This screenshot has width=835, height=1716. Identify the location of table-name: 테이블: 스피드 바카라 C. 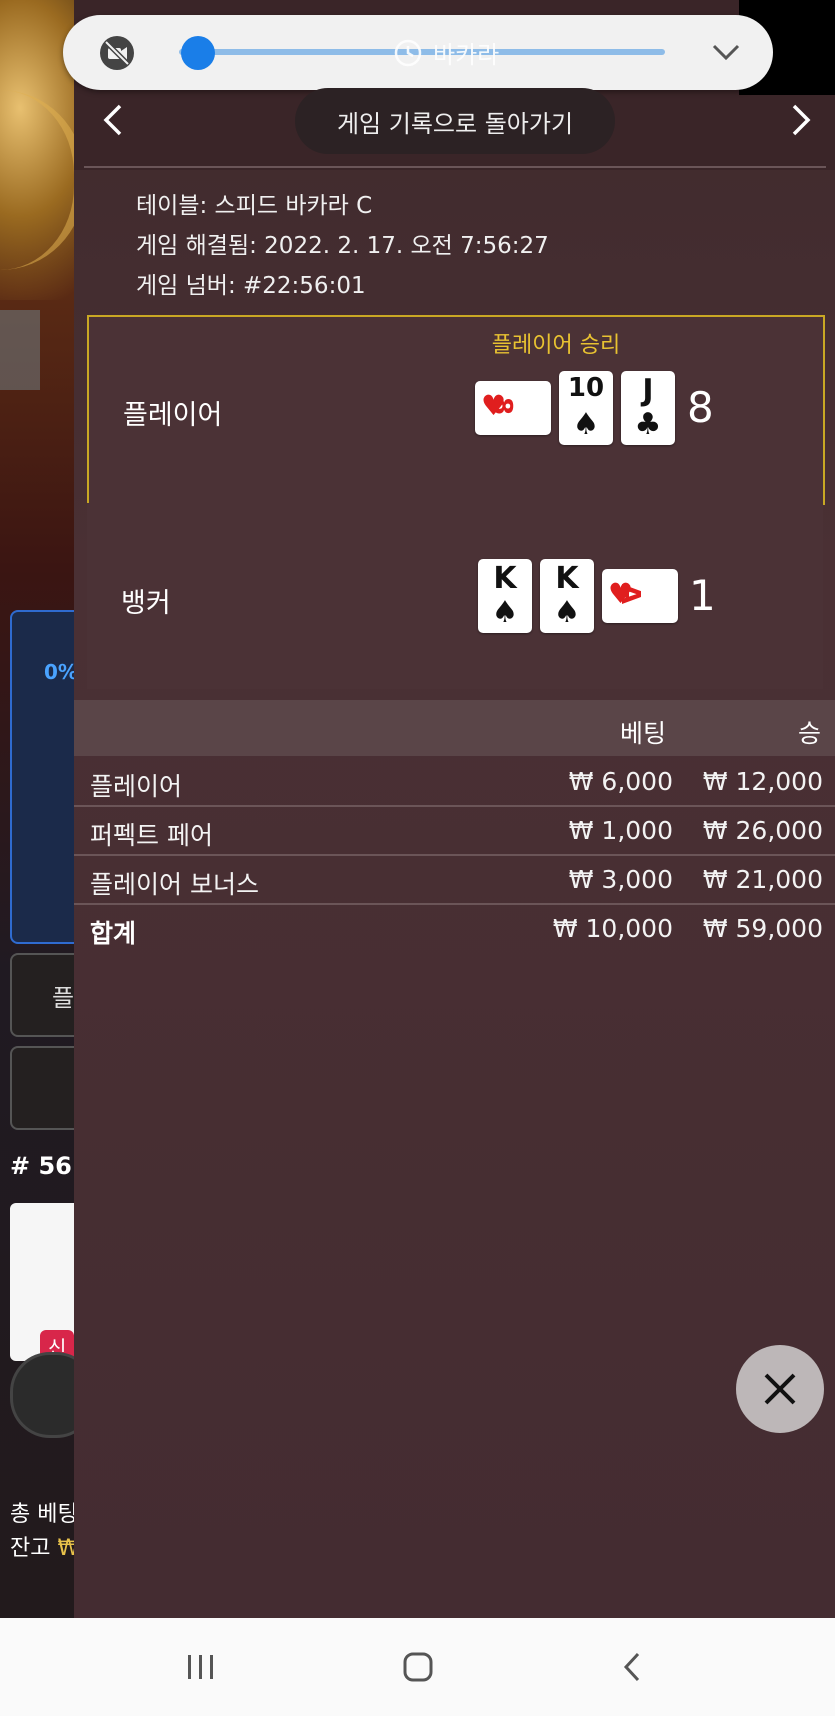
(254, 206).